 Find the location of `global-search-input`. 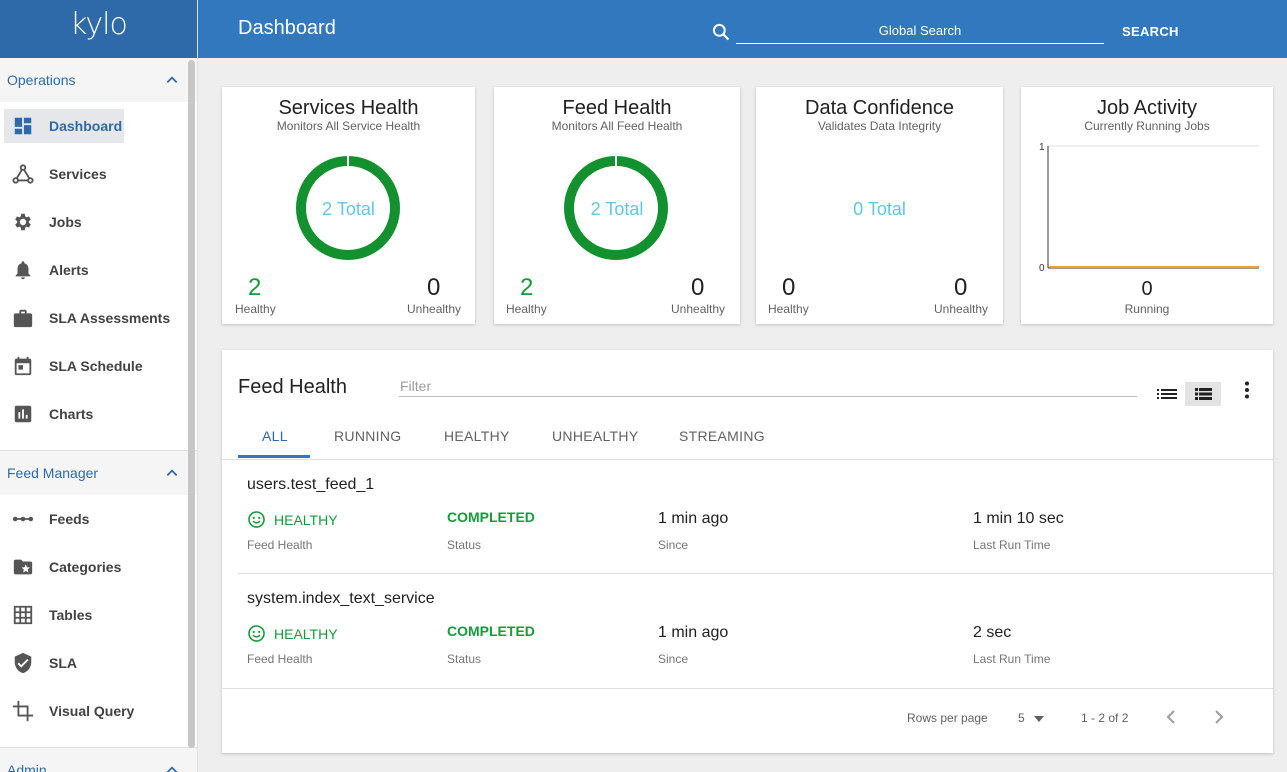

global-search-input is located at coordinates (920, 31).